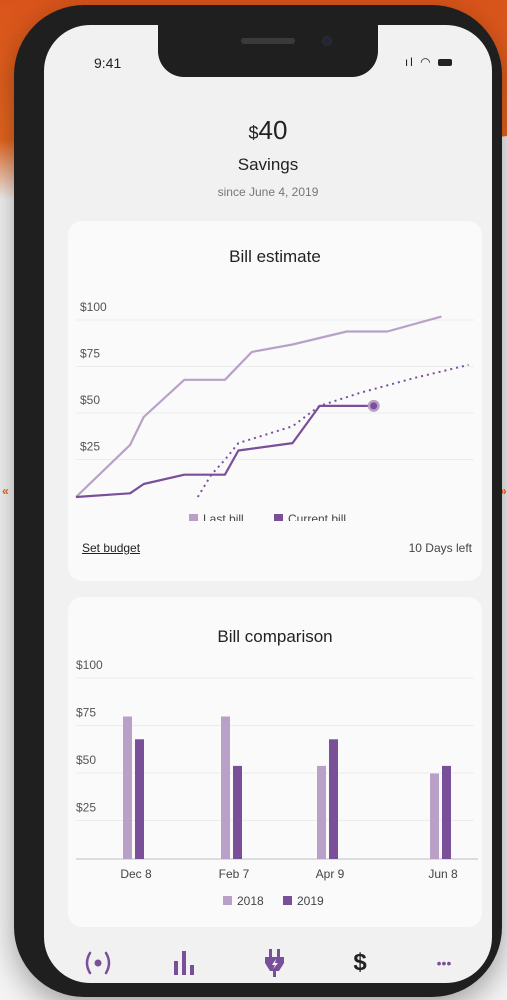 This screenshot has width=507, height=1000. I want to click on wifi-icon: ◠, so click(426, 62).